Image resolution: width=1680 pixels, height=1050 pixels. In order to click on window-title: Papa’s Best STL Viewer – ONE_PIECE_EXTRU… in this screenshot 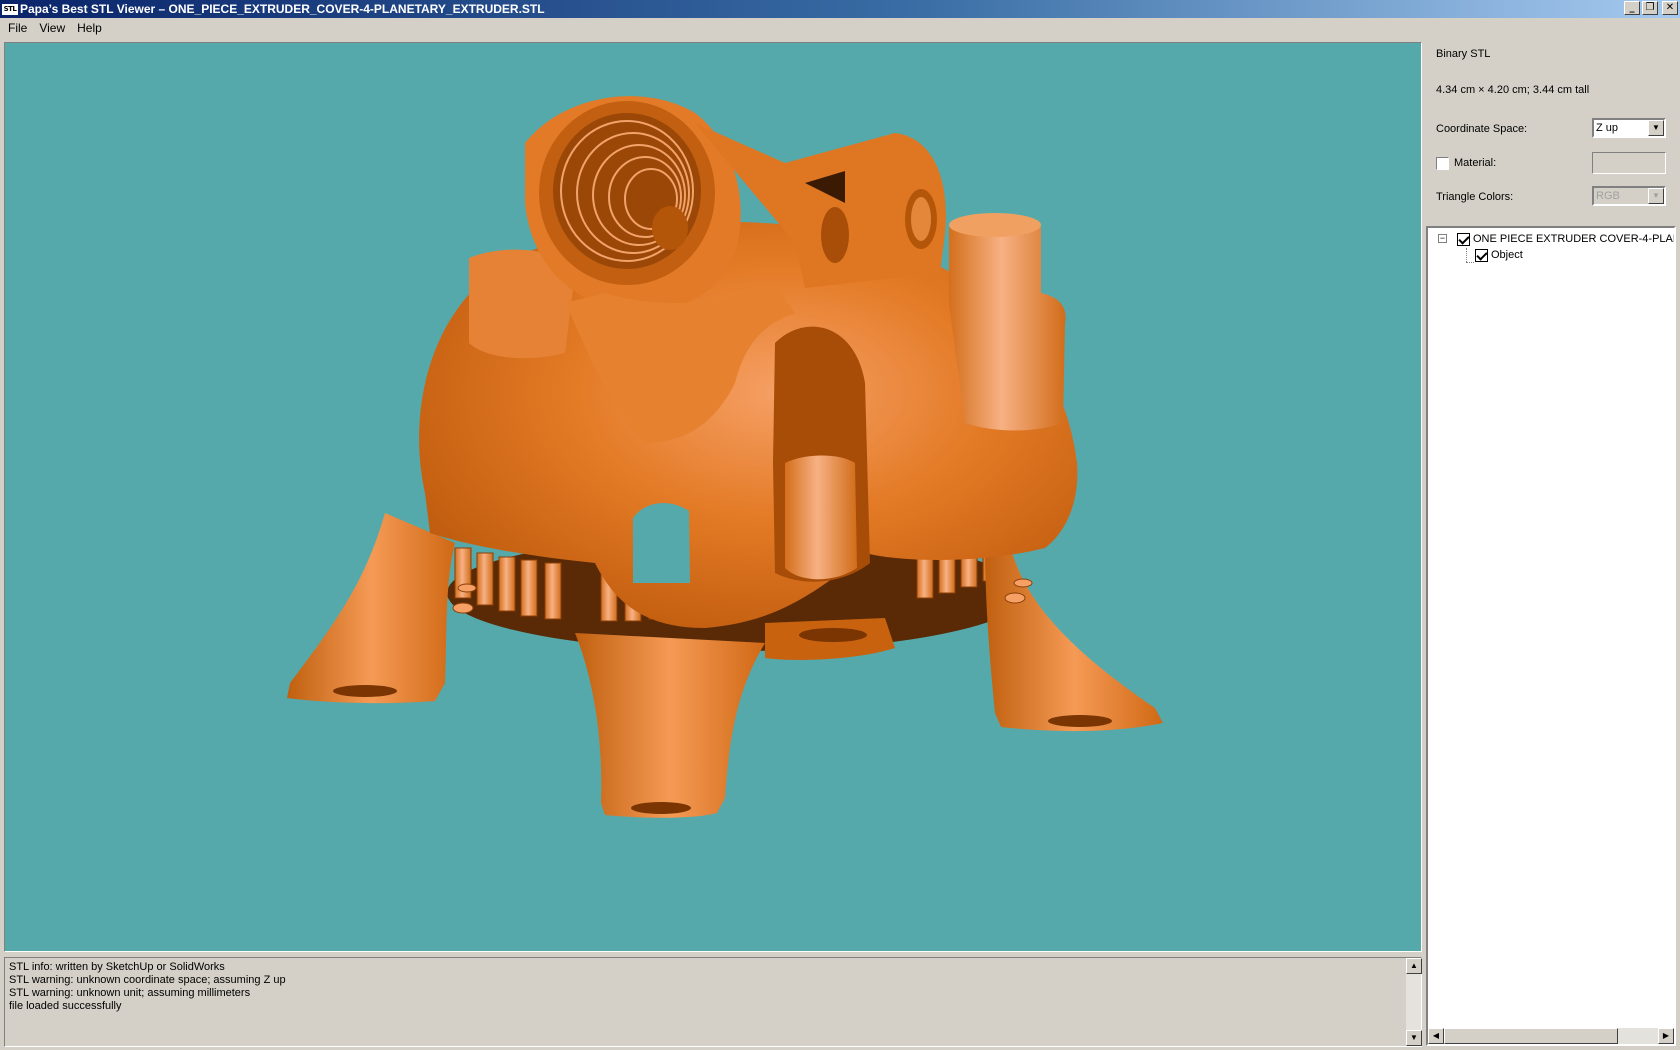, I will do `click(282, 9)`.